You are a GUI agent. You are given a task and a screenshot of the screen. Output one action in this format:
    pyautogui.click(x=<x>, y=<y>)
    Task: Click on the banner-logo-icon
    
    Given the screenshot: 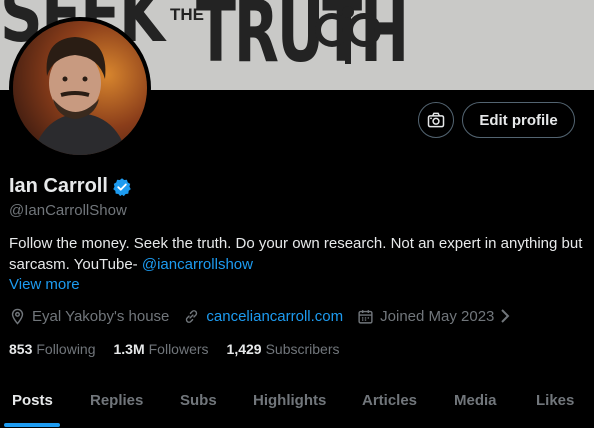 What is the action you would take?
    pyautogui.click(x=348, y=34)
    